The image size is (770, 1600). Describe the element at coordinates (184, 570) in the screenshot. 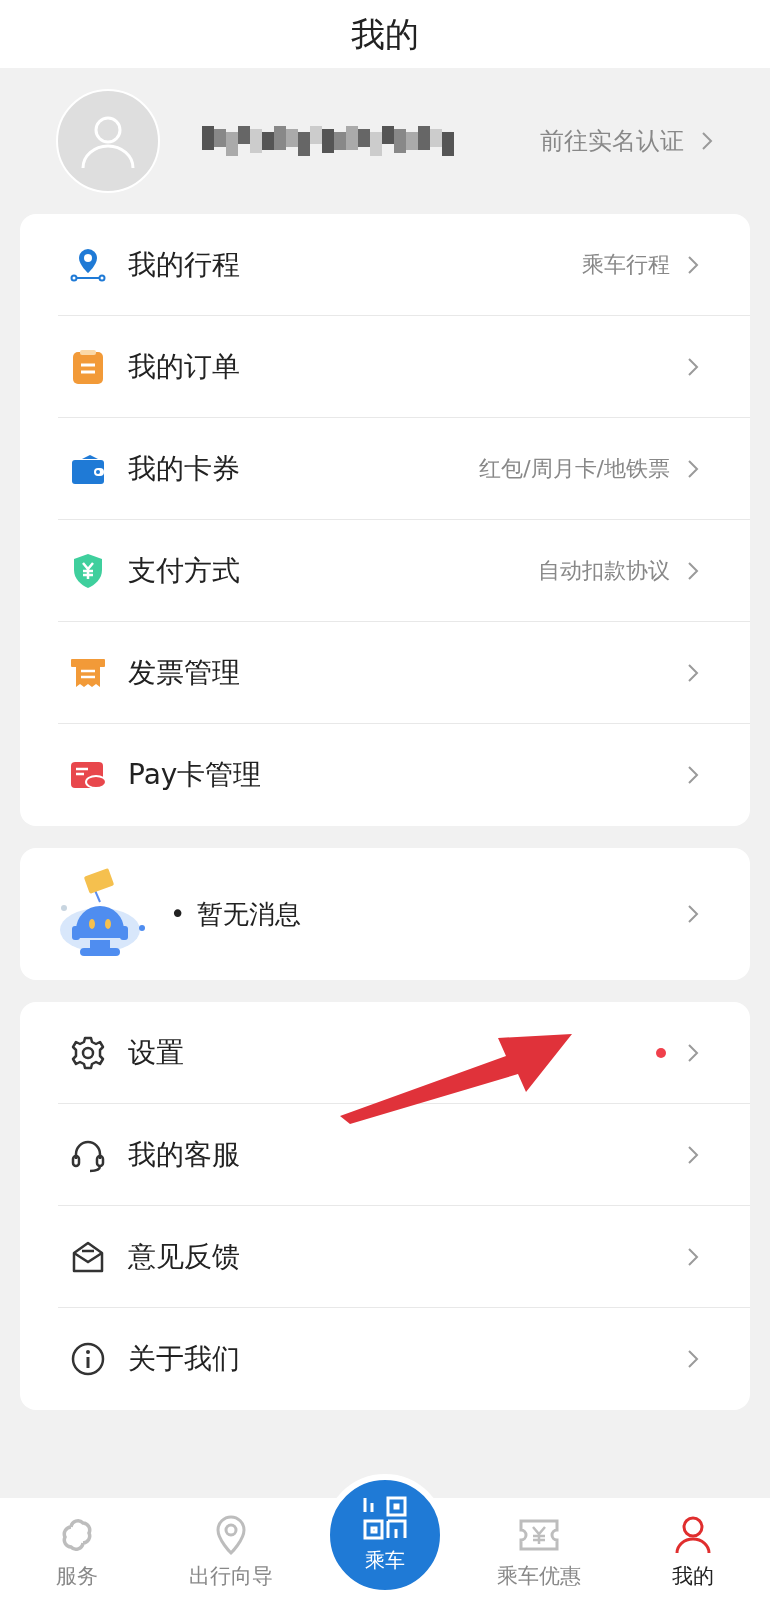

I see `menu-label: 支付方式` at that location.